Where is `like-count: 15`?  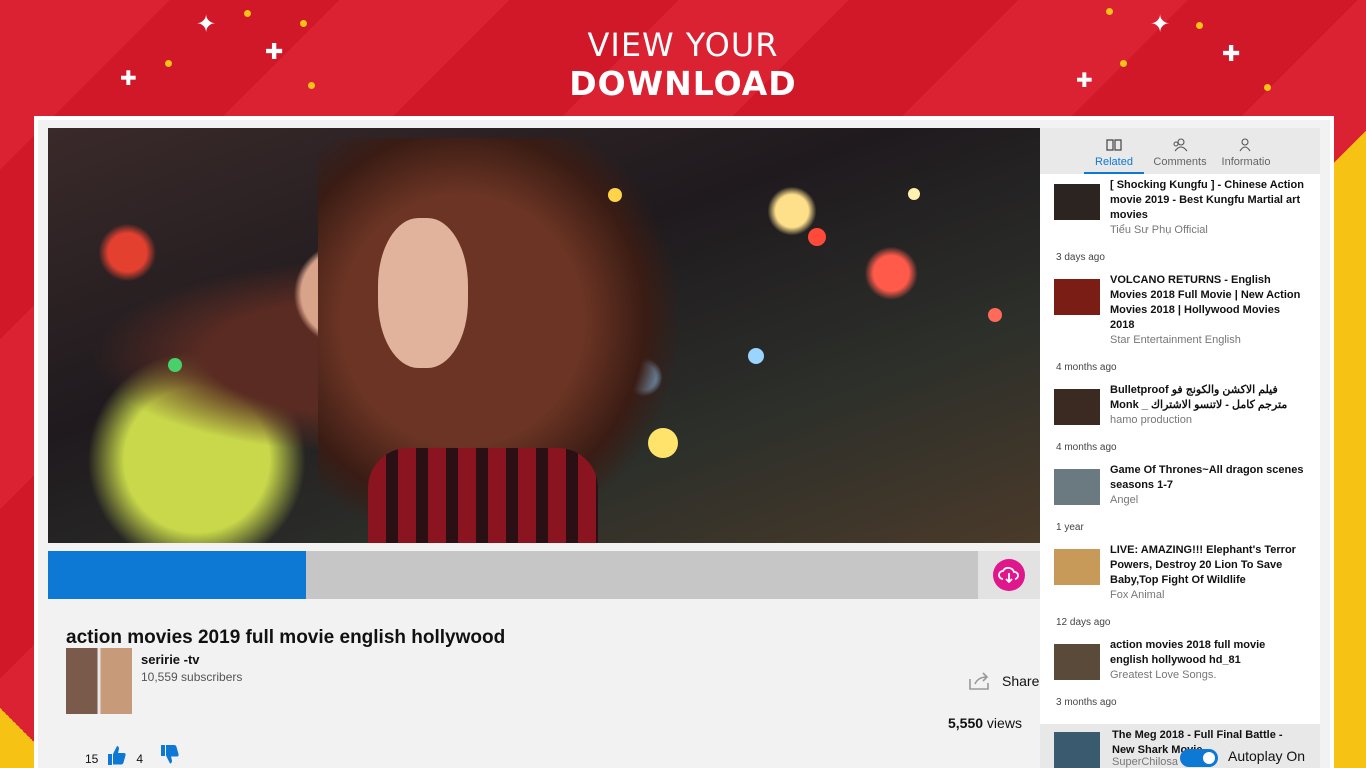 like-count: 15 is located at coordinates (92, 759).